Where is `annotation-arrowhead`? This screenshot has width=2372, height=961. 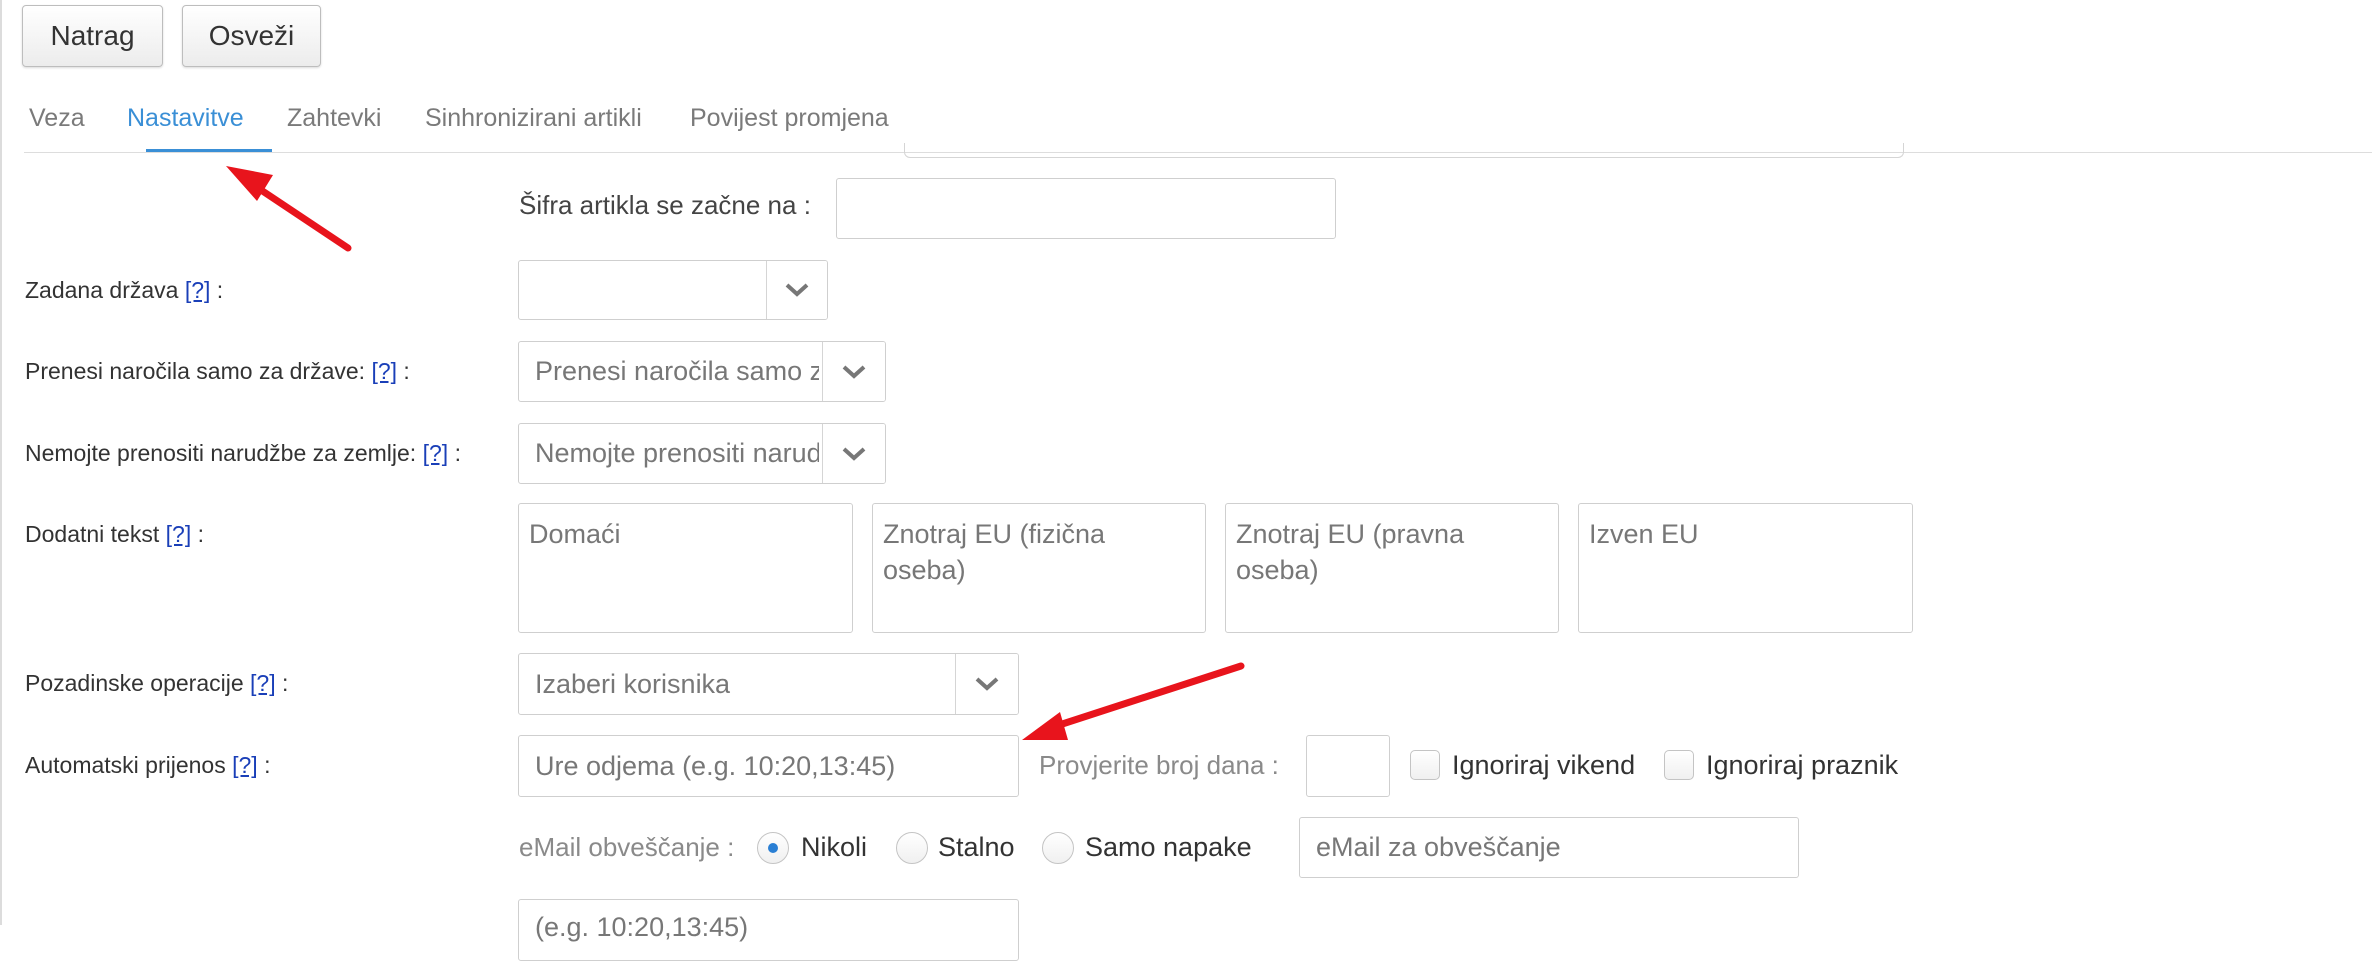
annotation-arrowhead is located at coordinates (1045, 726).